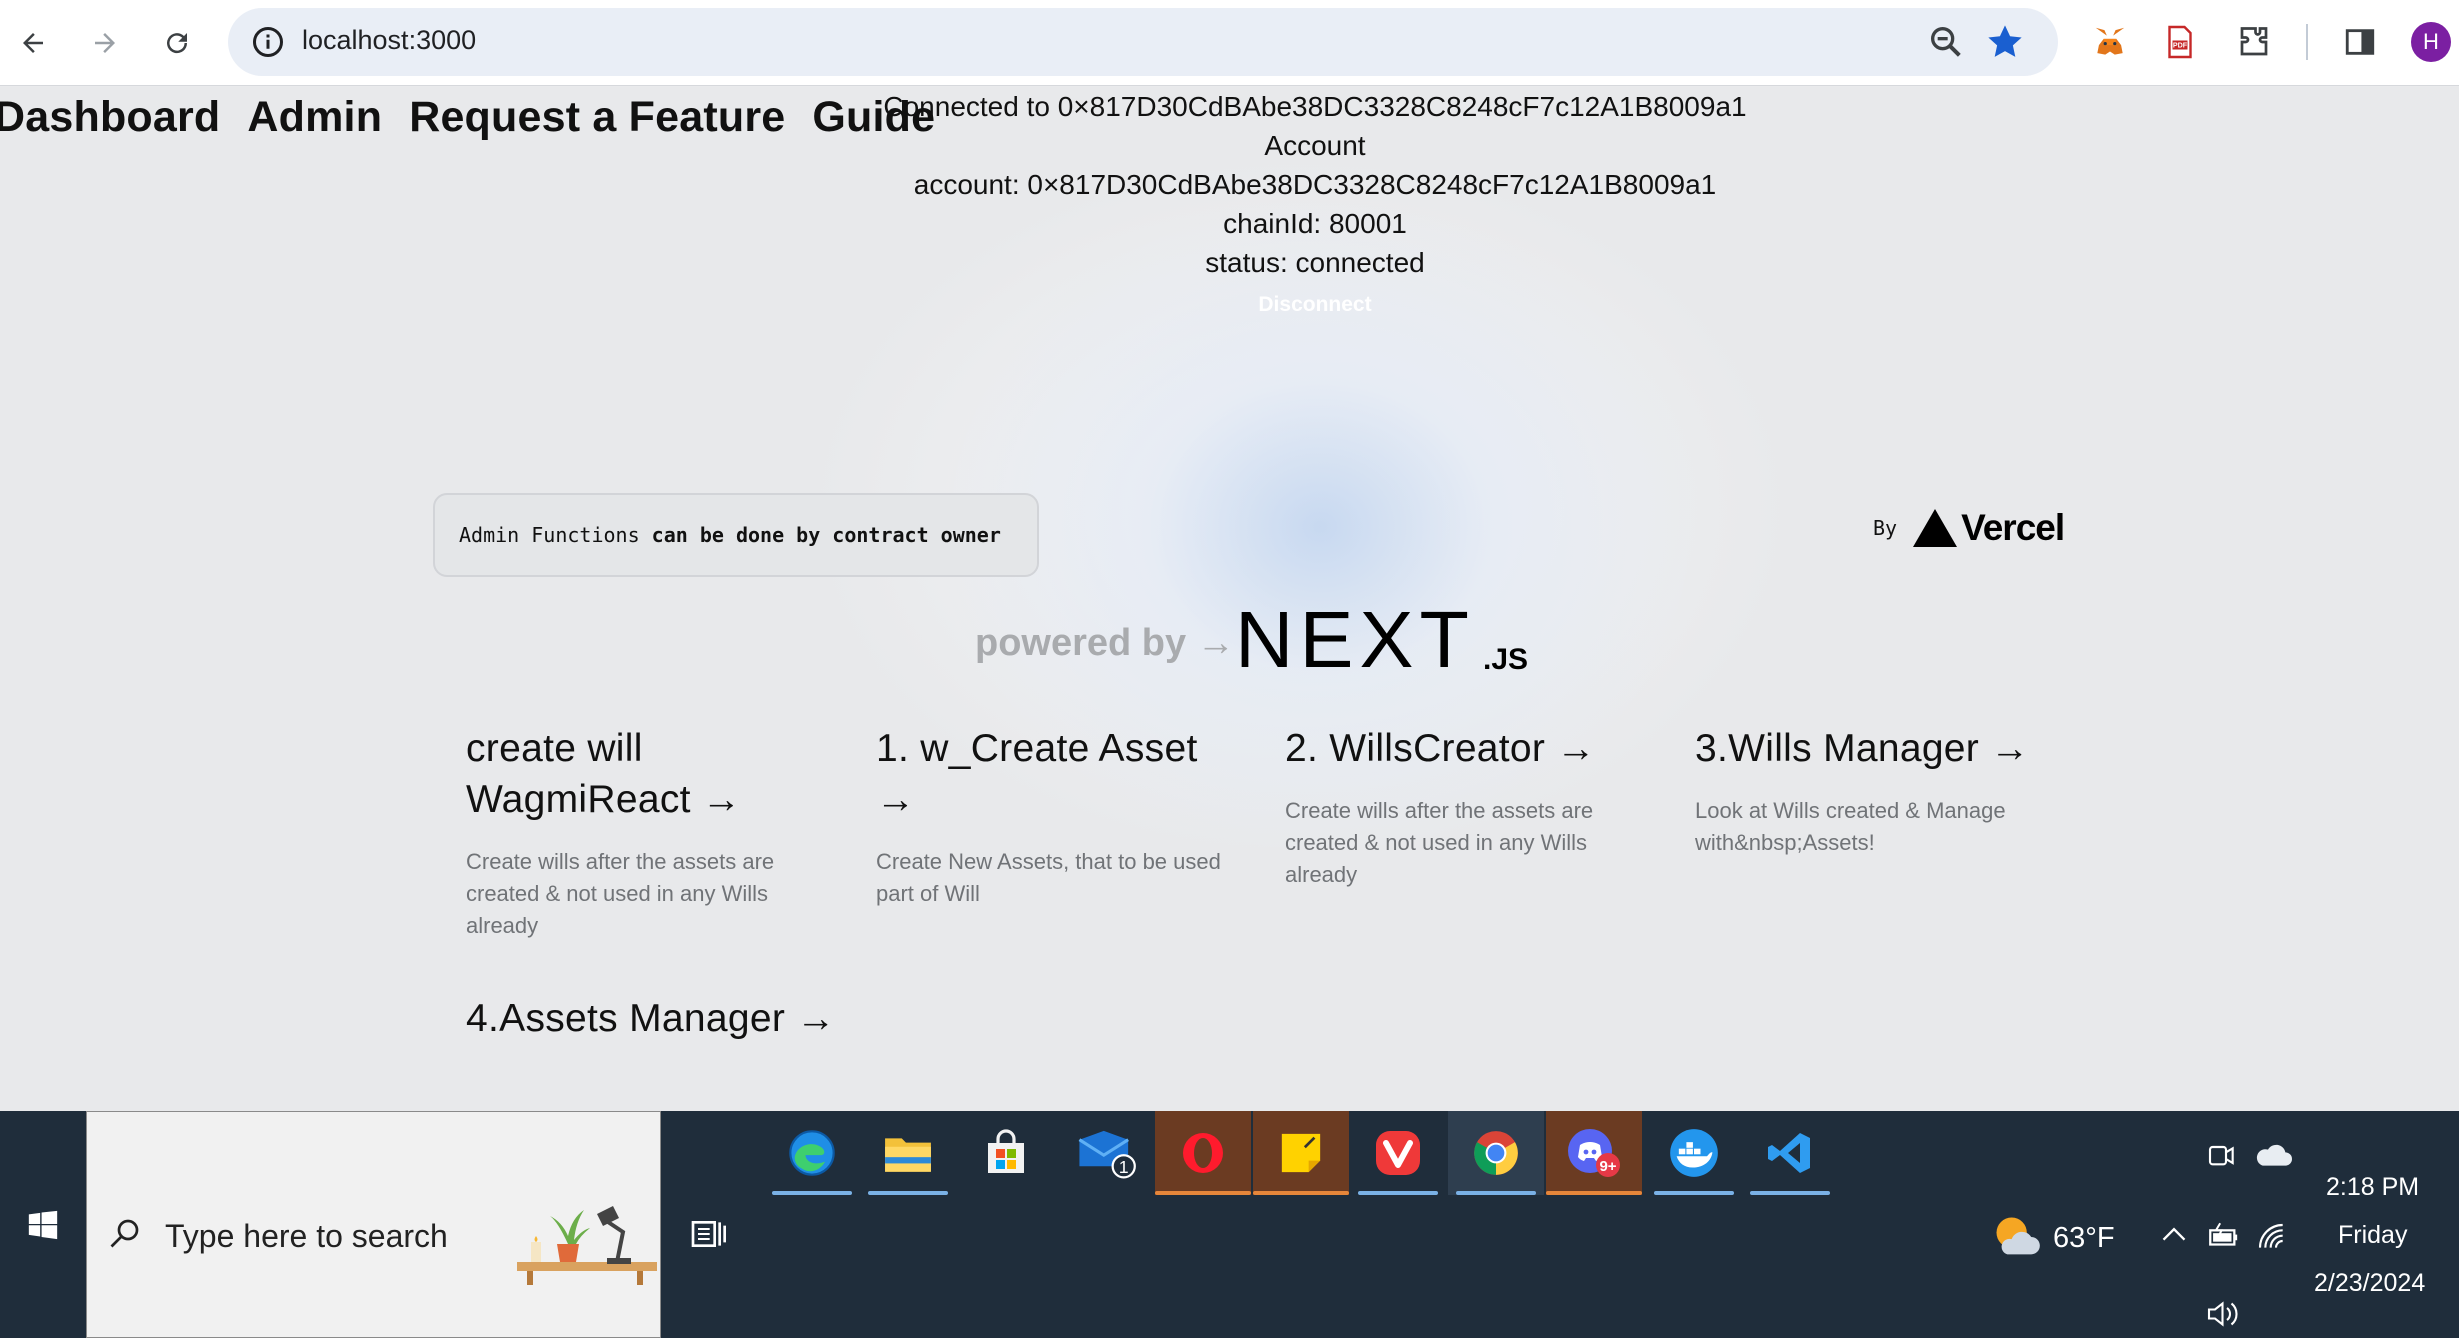 This screenshot has width=2459, height=1338. I want to click on vscode-icon, so click(1789, 1153).